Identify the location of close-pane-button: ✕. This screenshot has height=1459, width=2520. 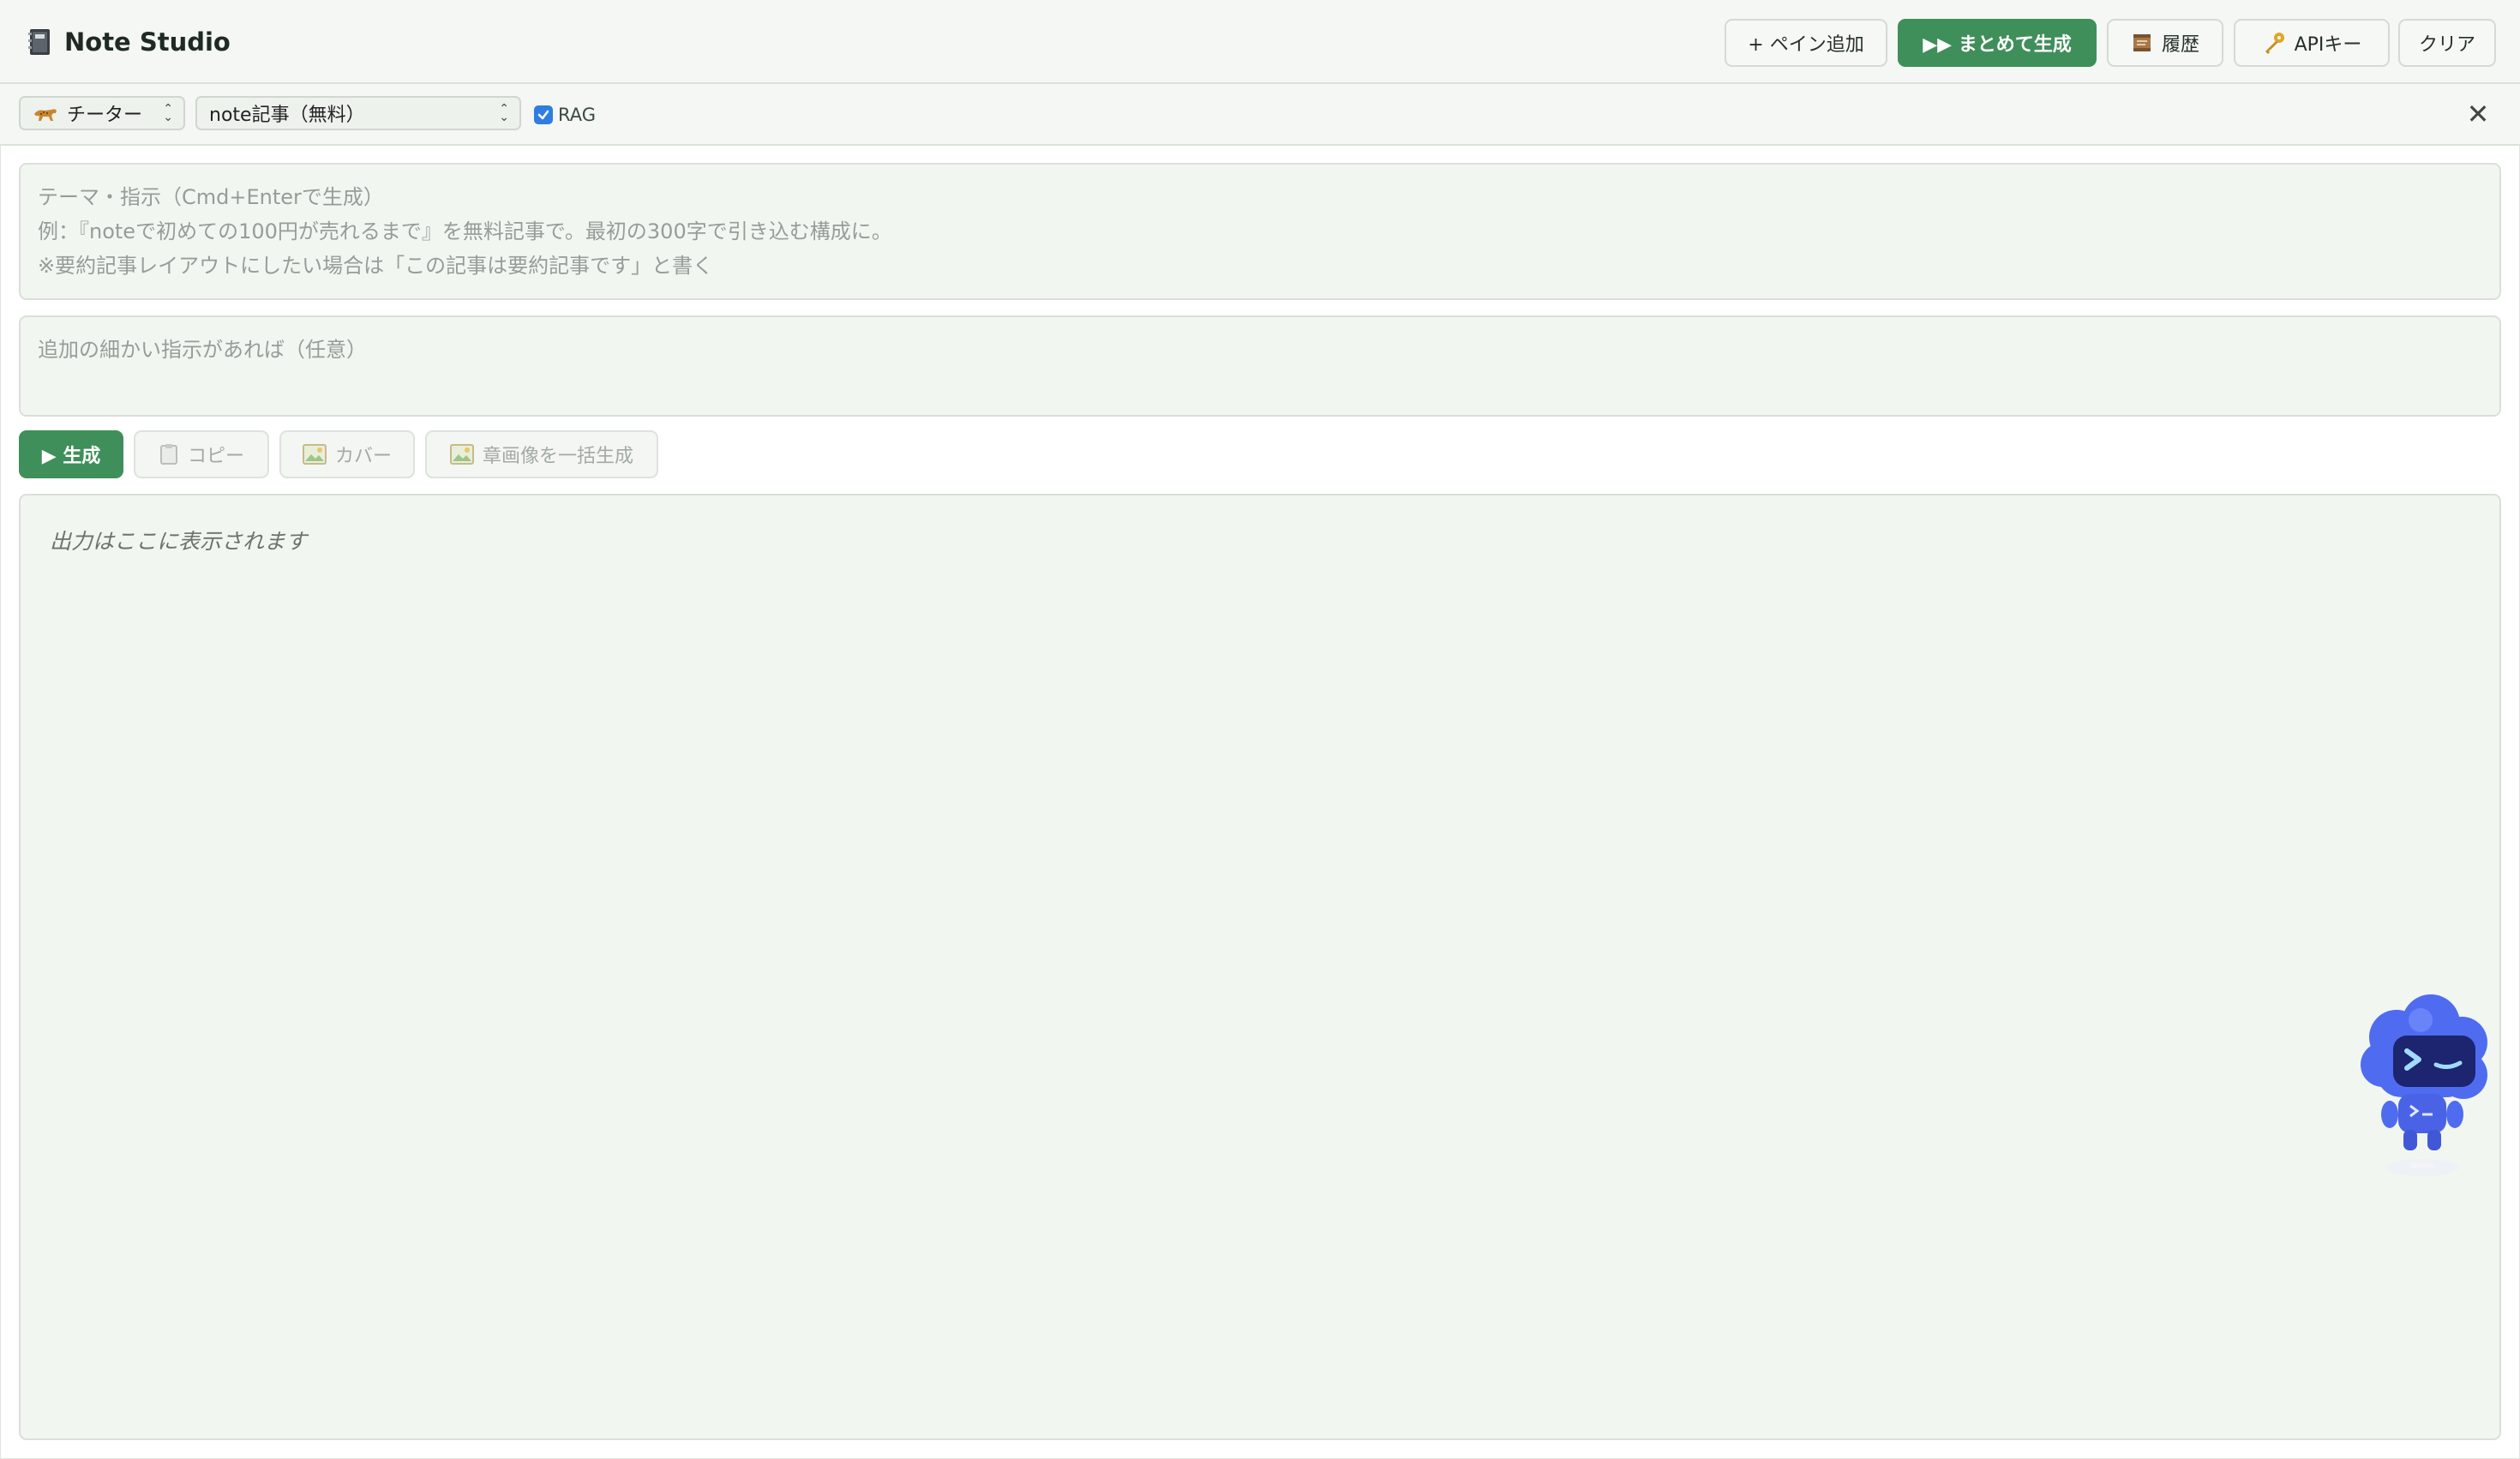
(2478, 114).